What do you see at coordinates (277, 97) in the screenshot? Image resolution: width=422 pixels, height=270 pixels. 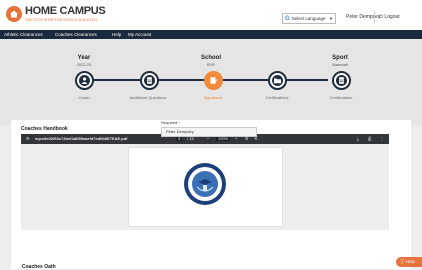 I see `step-certifications-label: Certifications` at bounding box center [277, 97].